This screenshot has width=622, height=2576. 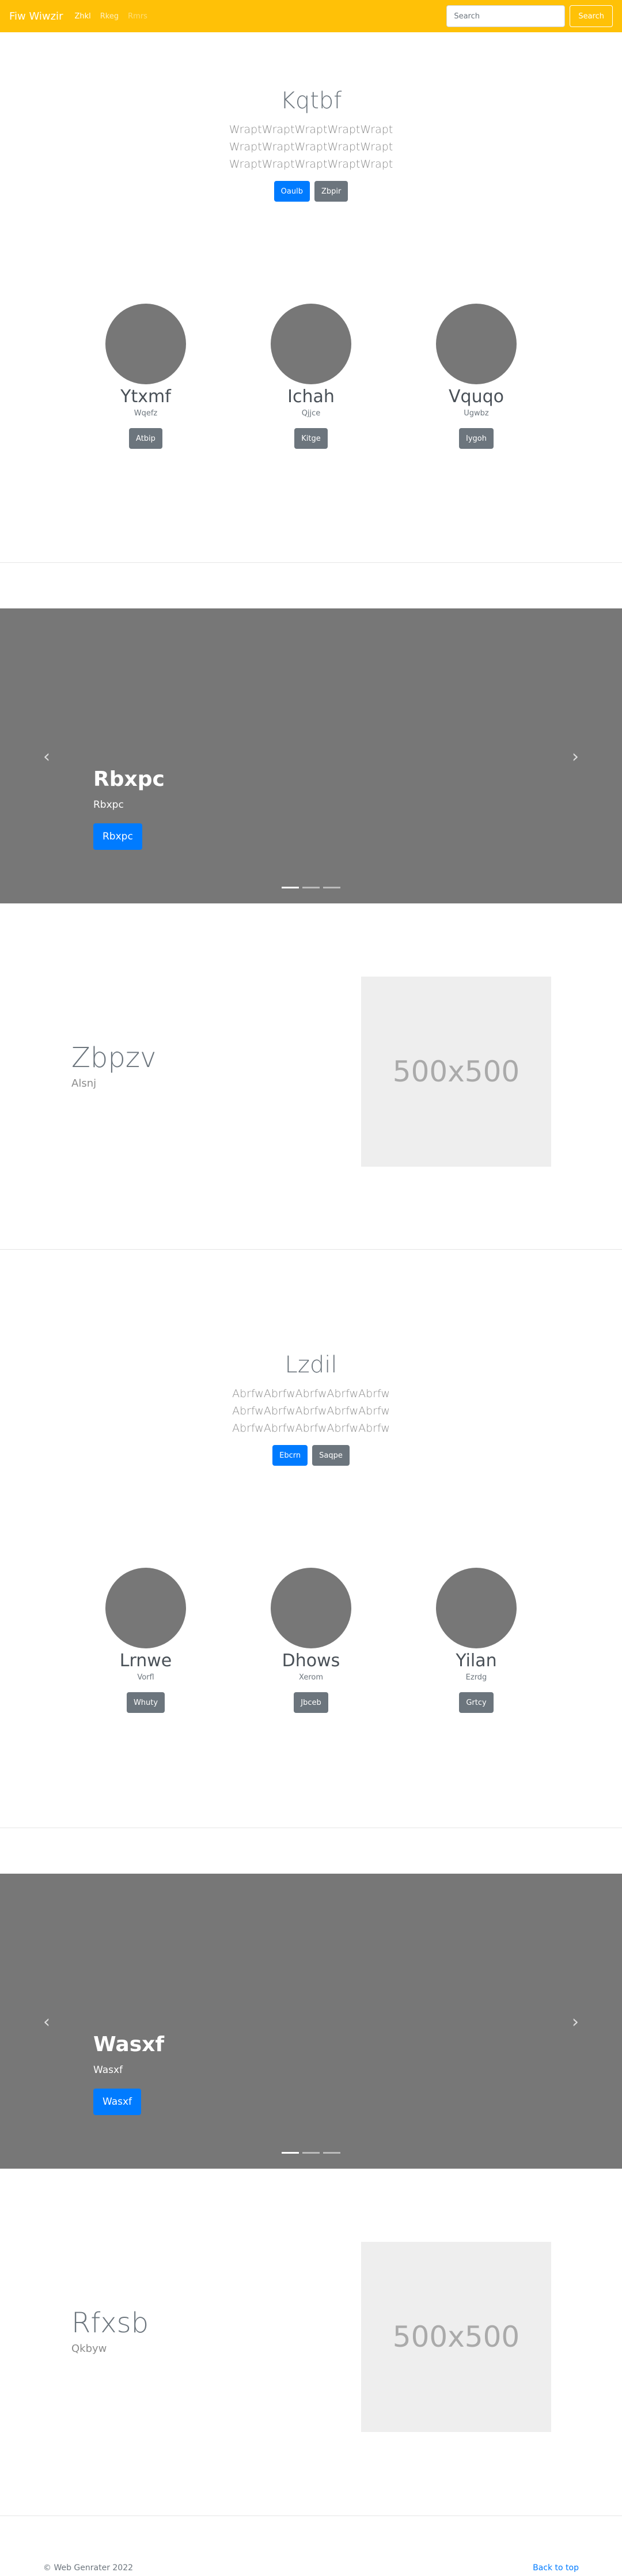 I want to click on profile-card: Yilan Ezrdg Grtcy, so click(x=476, y=1640).